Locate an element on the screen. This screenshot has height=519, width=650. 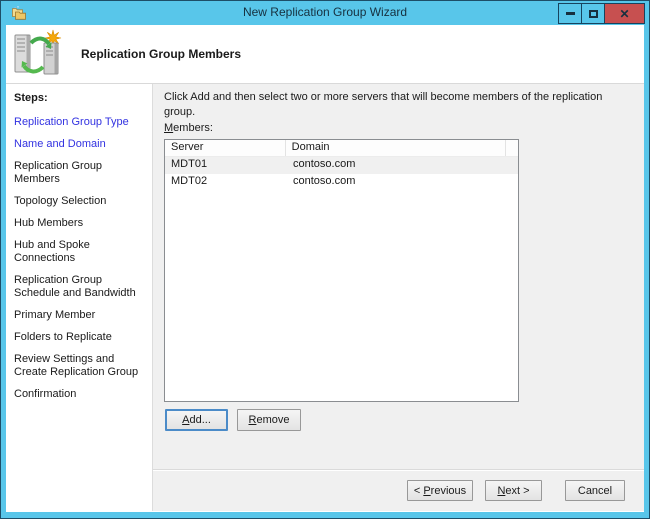
titlebar: New Replication Group Wizard ✕ is located at coordinates (325, 13).